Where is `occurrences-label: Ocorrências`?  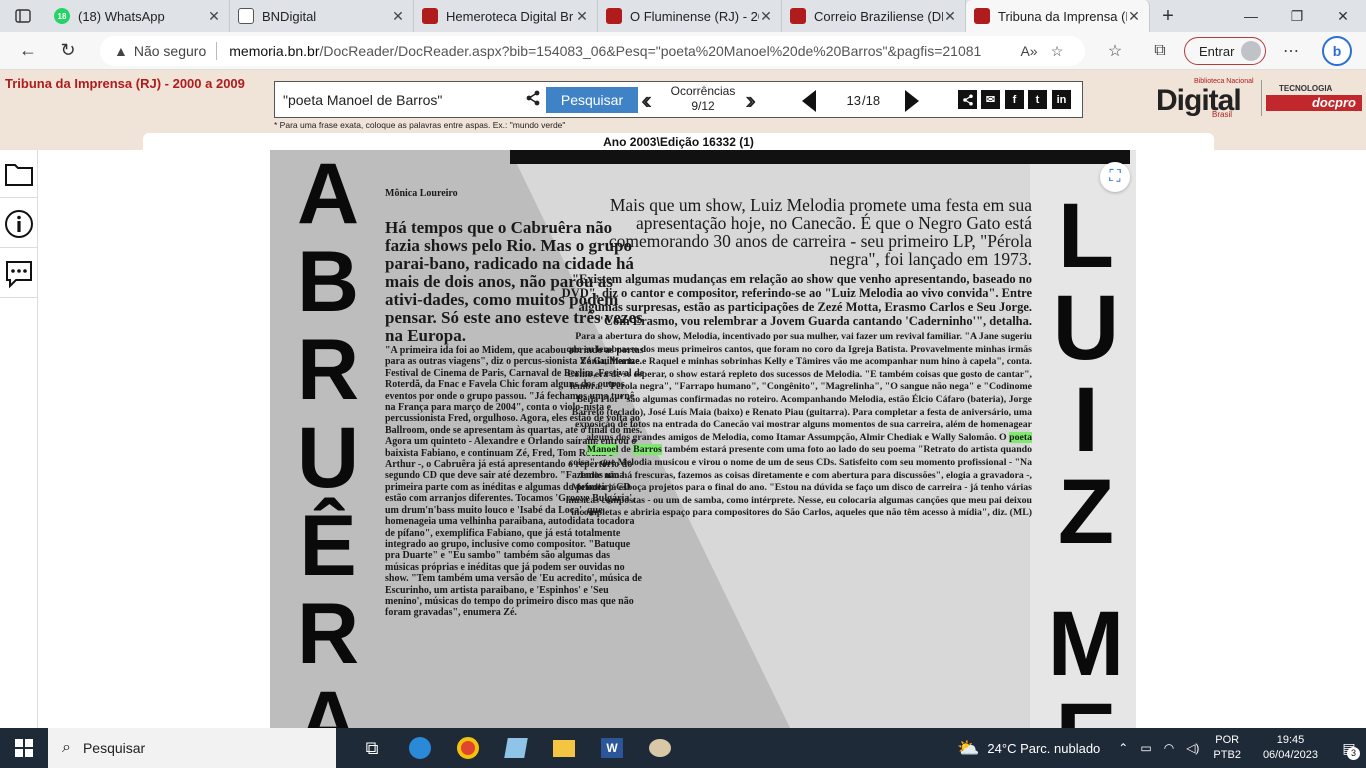 occurrences-label: Ocorrências is located at coordinates (703, 91).